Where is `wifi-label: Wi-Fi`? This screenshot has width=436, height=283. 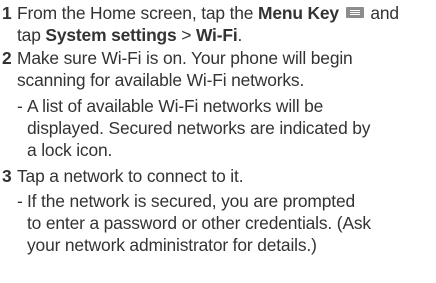
wifi-label: Wi-Fi is located at coordinates (216, 35).